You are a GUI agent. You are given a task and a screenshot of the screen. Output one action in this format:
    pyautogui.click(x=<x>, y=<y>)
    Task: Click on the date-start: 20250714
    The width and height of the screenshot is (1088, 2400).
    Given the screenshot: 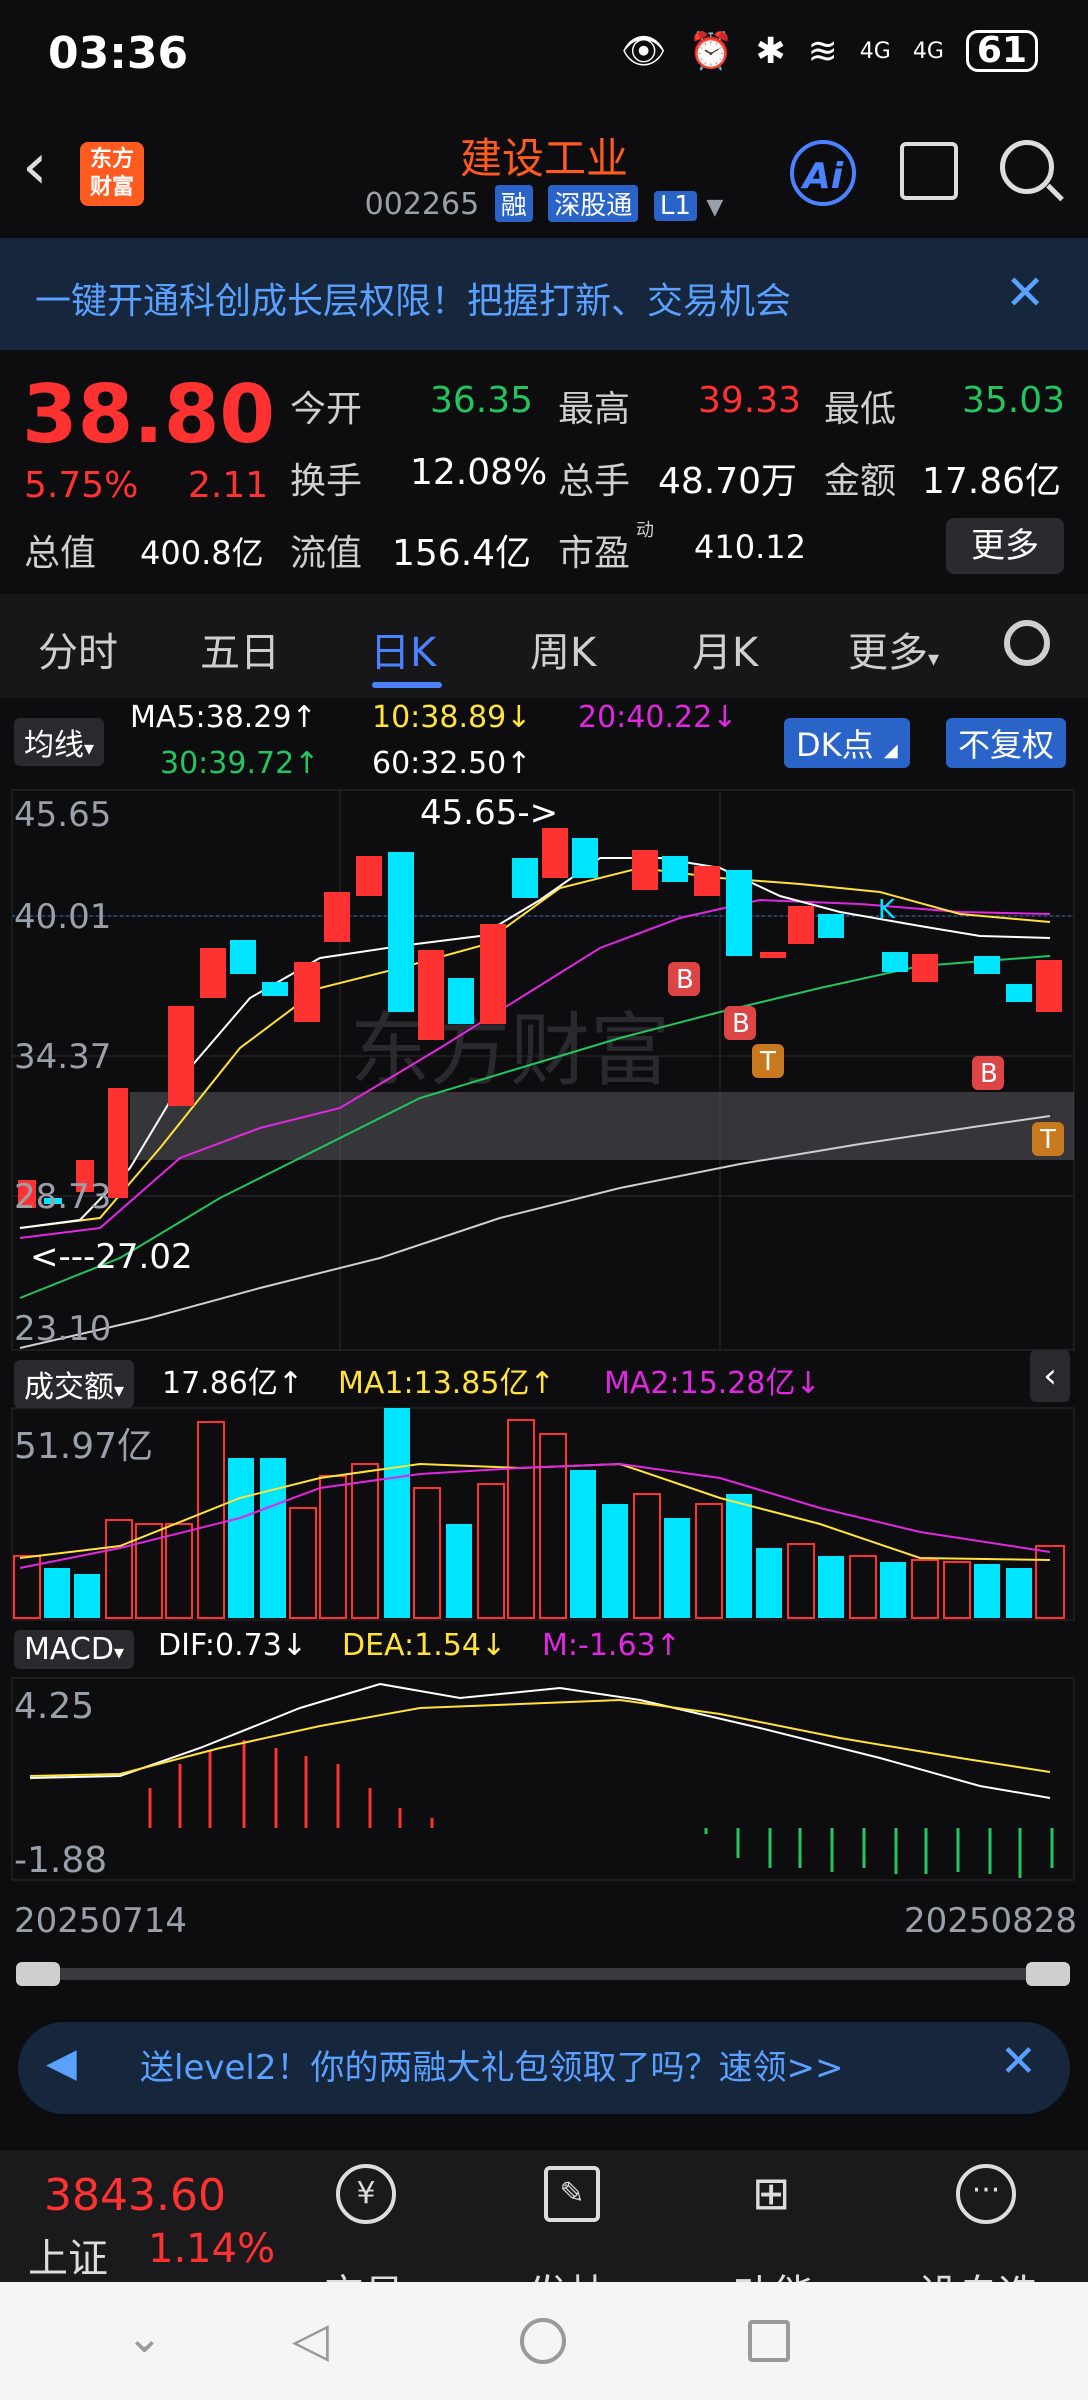 What is the action you would take?
    pyautogui.click(x=100, y=1921)
    